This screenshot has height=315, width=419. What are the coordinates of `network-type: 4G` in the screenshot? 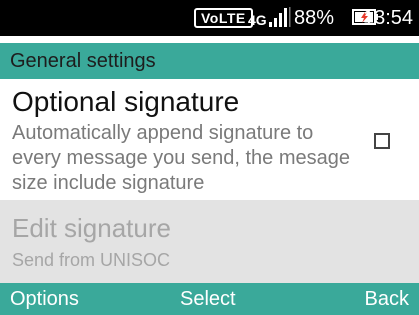 It's located at (257, 20).